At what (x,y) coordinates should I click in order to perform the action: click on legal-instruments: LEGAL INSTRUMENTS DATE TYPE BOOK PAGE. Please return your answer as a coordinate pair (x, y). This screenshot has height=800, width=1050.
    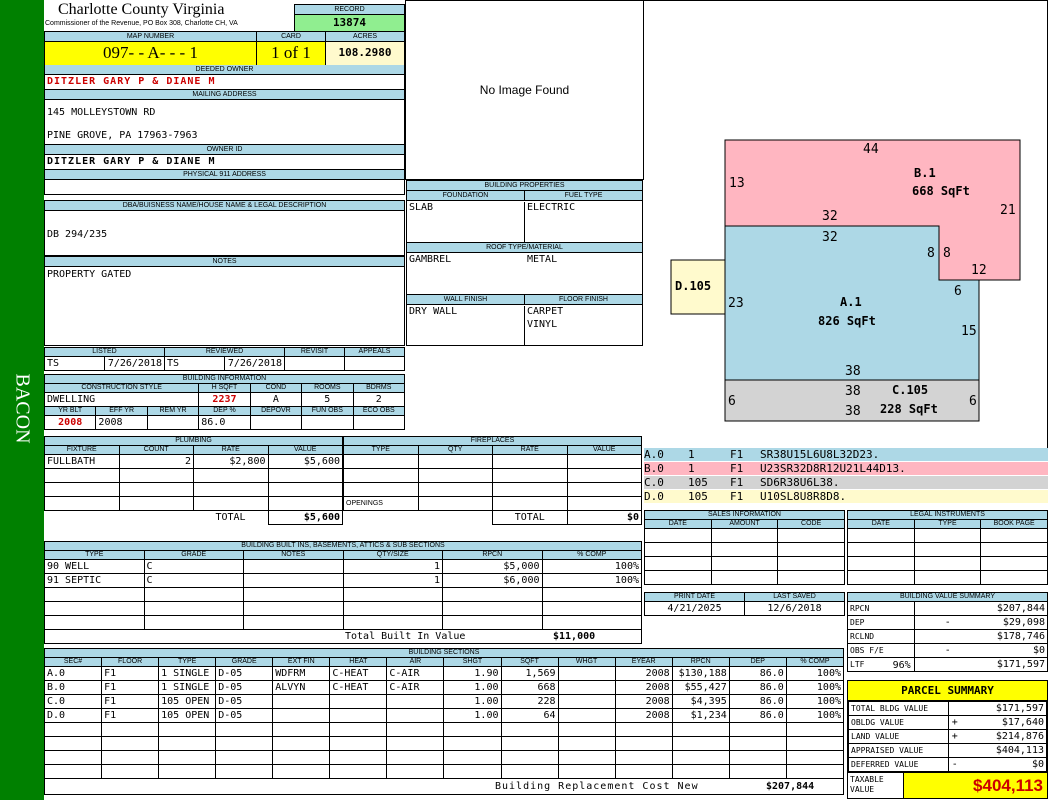
    Looking at the image, I should click on (947, 547).